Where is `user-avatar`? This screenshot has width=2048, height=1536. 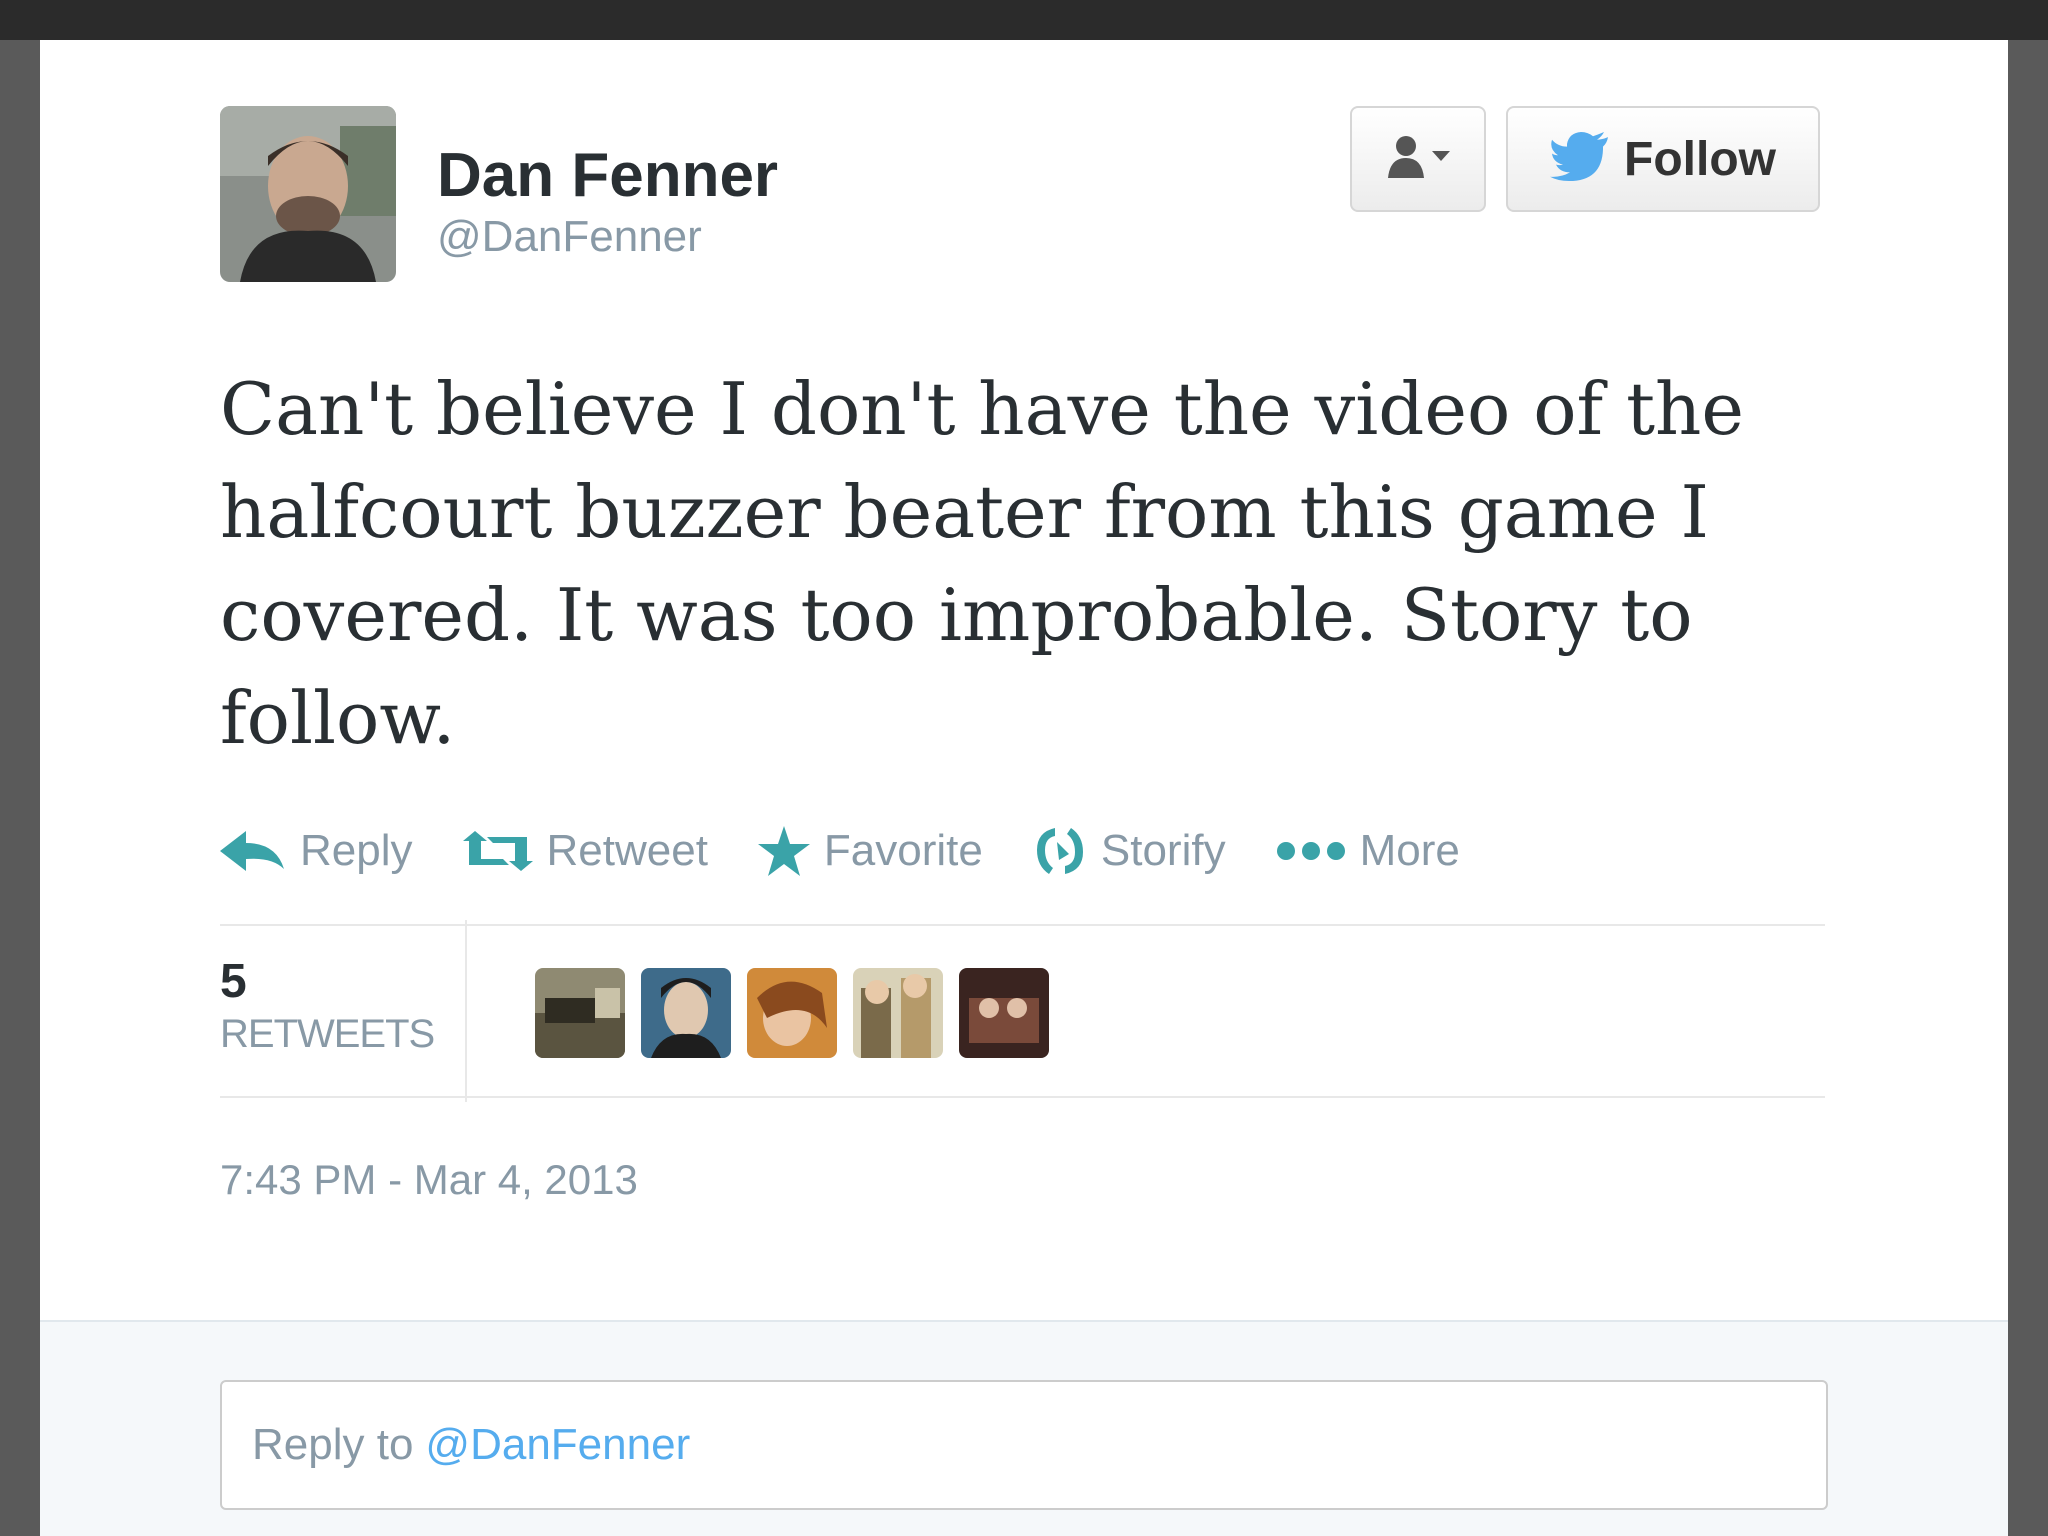
user-avatar is located at coordinates (308, 194).